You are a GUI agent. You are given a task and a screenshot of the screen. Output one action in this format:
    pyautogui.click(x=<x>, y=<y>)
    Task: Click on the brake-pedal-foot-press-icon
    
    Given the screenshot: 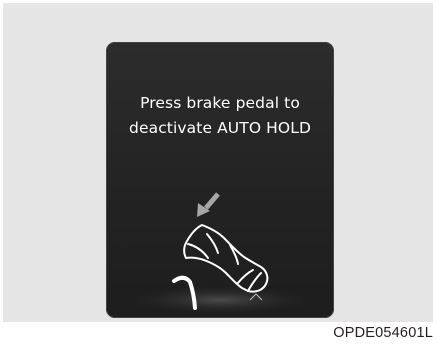 What is the action you would take?
    pyautogui.click(x=220, y=253)
    